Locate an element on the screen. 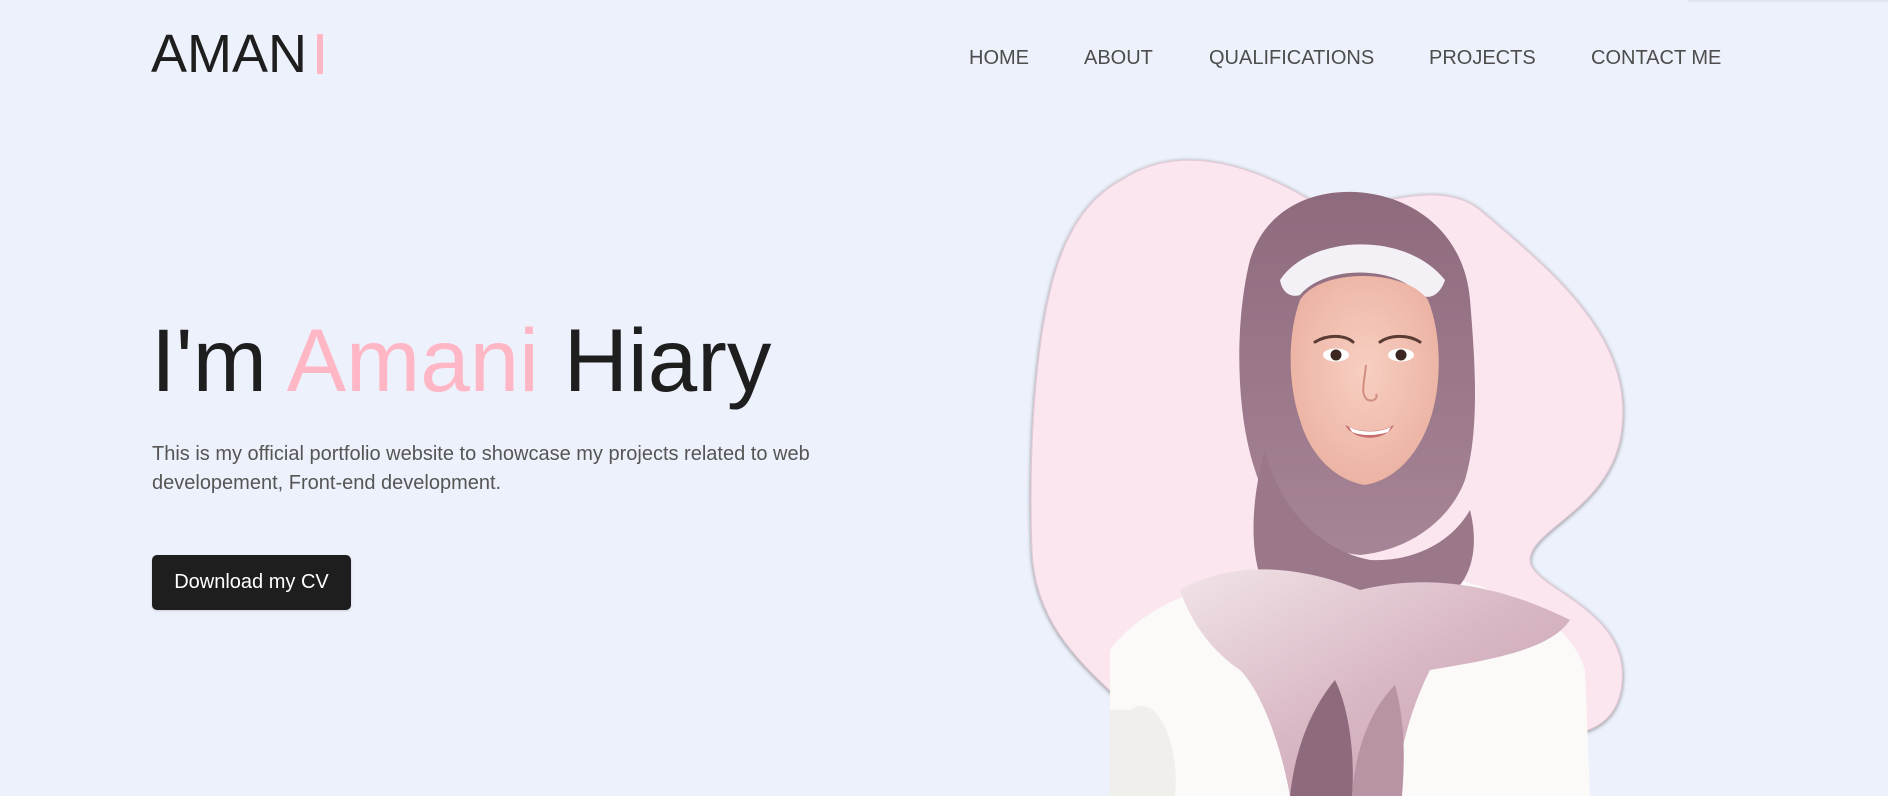  hero-title-suffix: Hiary is located at coordinates (667, 360).